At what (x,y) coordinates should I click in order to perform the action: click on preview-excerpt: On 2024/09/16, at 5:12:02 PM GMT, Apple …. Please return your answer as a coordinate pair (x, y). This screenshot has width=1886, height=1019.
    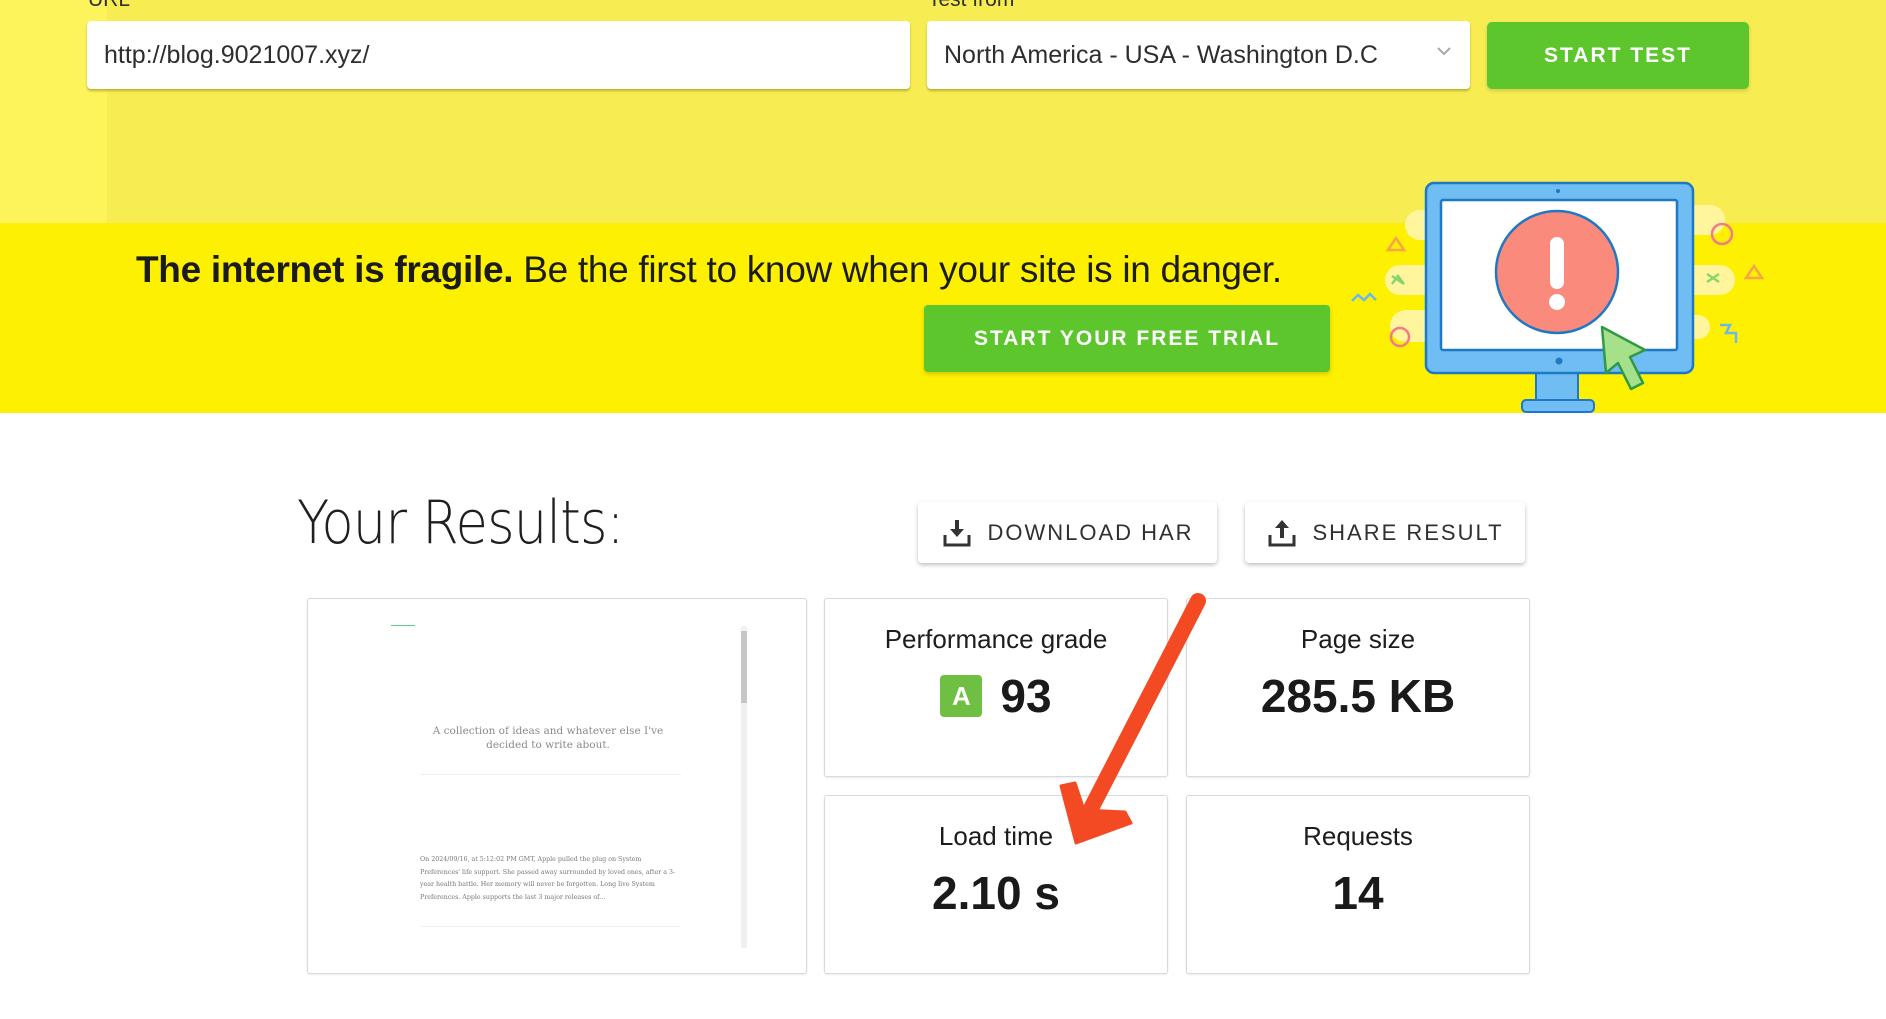
    Looking at the image, I should click on (548, 878).